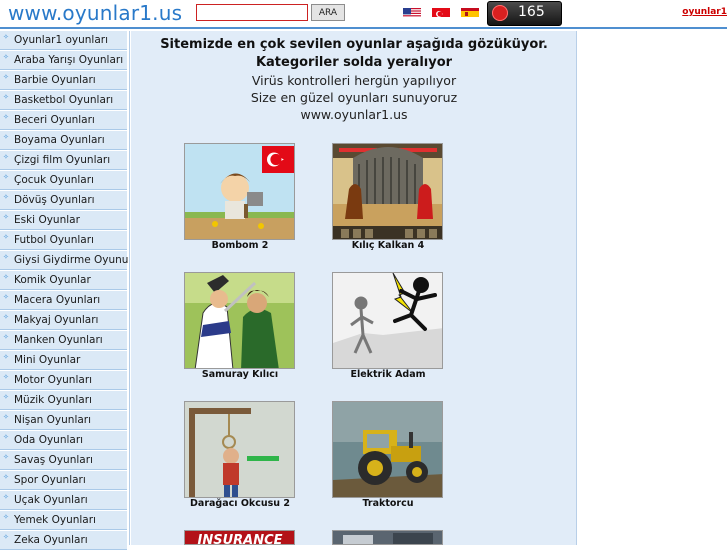  Describe the element at coordinates (387, 449) in the screenshot. I see `game-thumbnail-traktorcu` at that location.